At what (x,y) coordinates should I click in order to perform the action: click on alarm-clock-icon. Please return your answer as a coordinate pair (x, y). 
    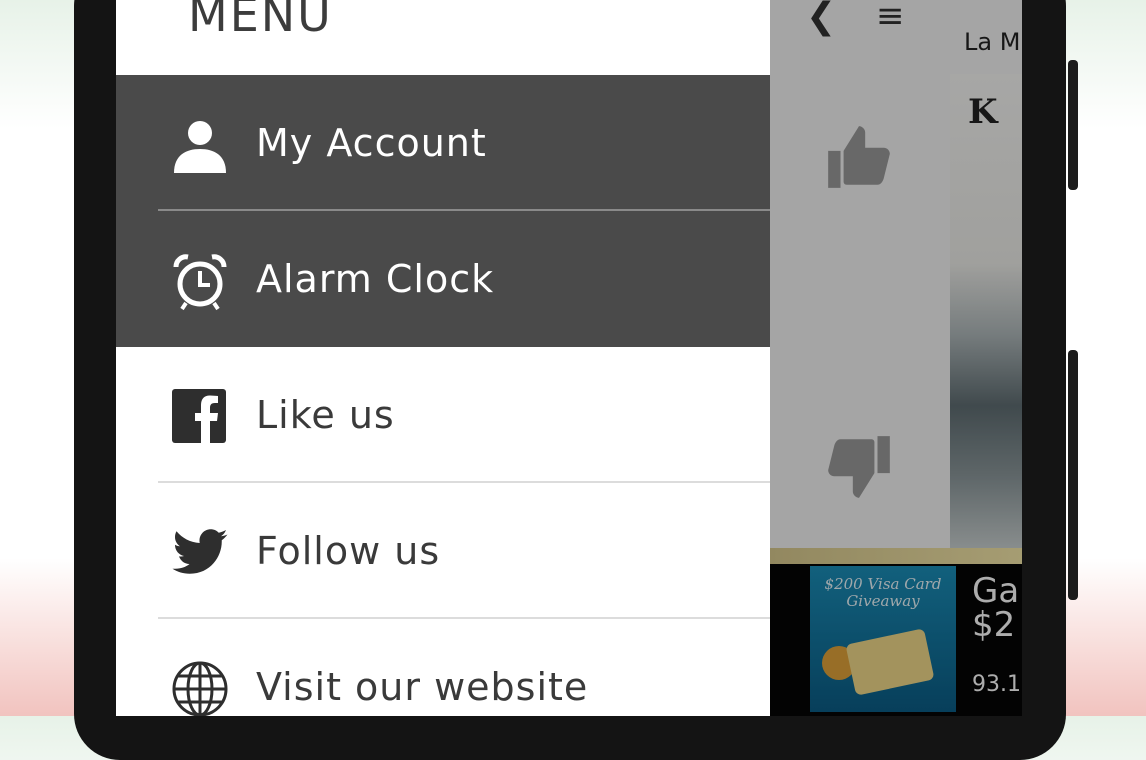
    Looking at the image, I should click on (200, 282).